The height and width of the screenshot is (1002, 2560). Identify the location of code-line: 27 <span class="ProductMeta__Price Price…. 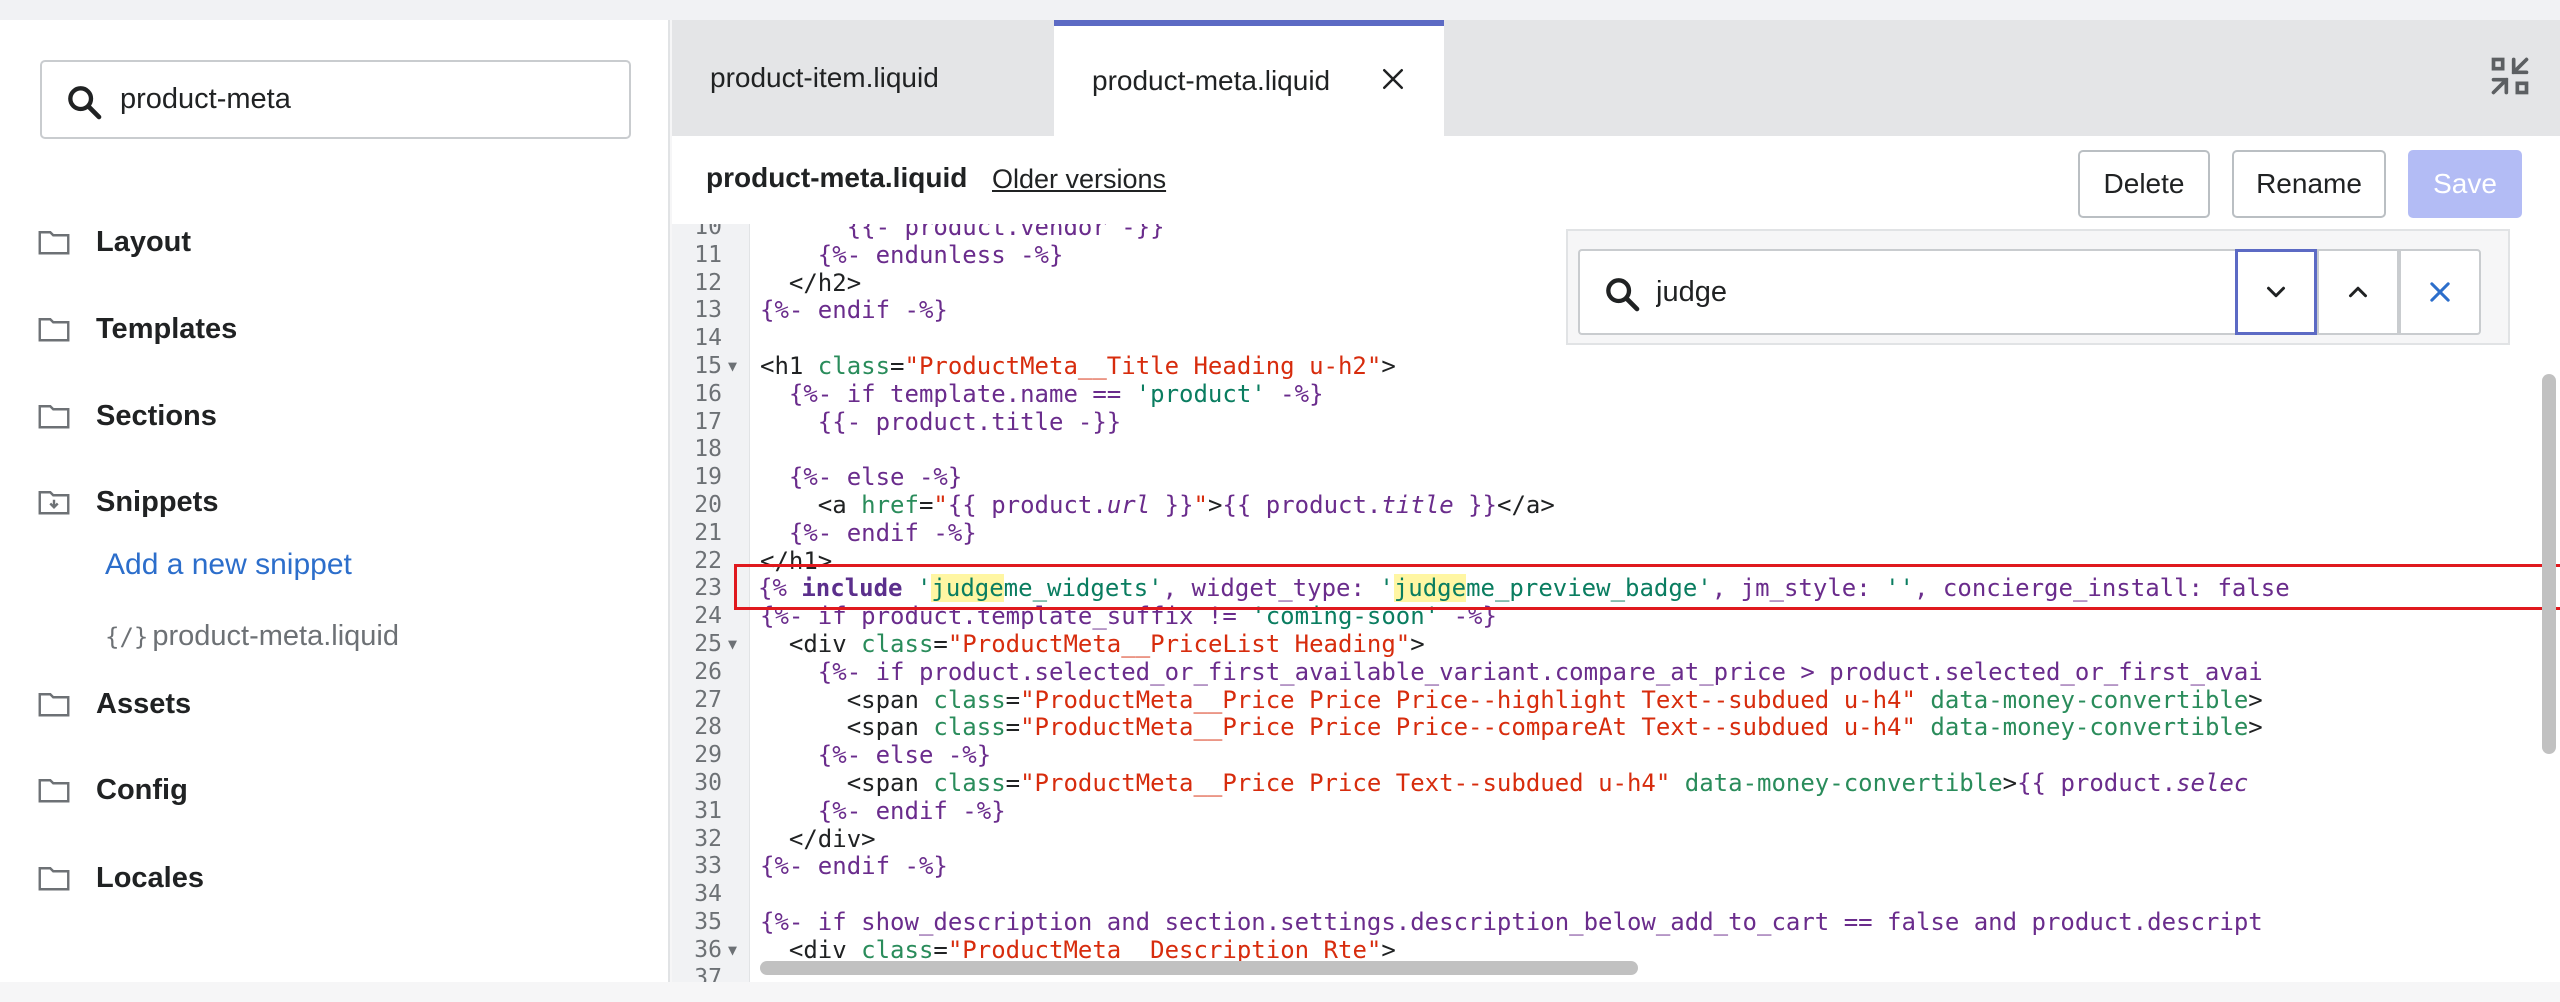
(1612, 700).